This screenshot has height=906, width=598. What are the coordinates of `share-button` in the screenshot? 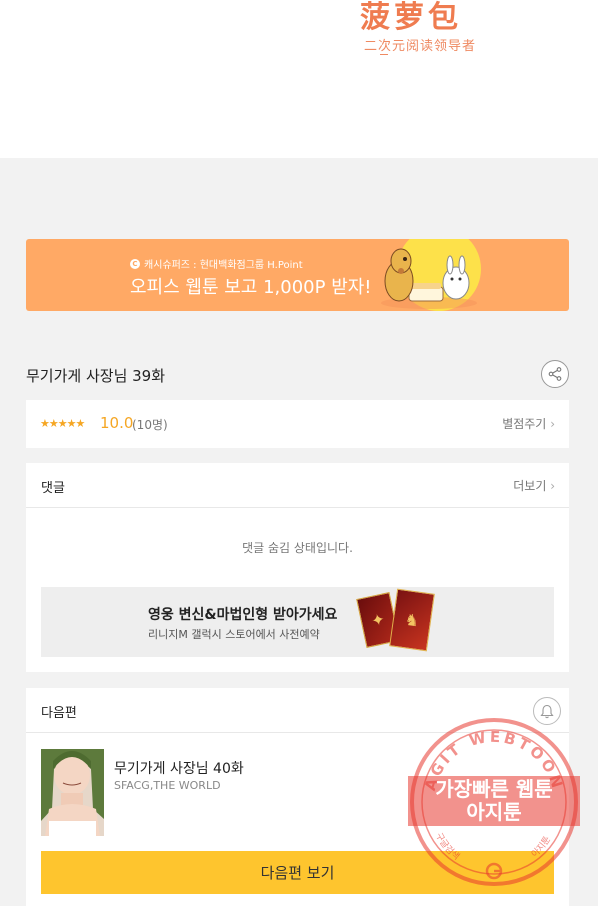 It's located at (555, 374).